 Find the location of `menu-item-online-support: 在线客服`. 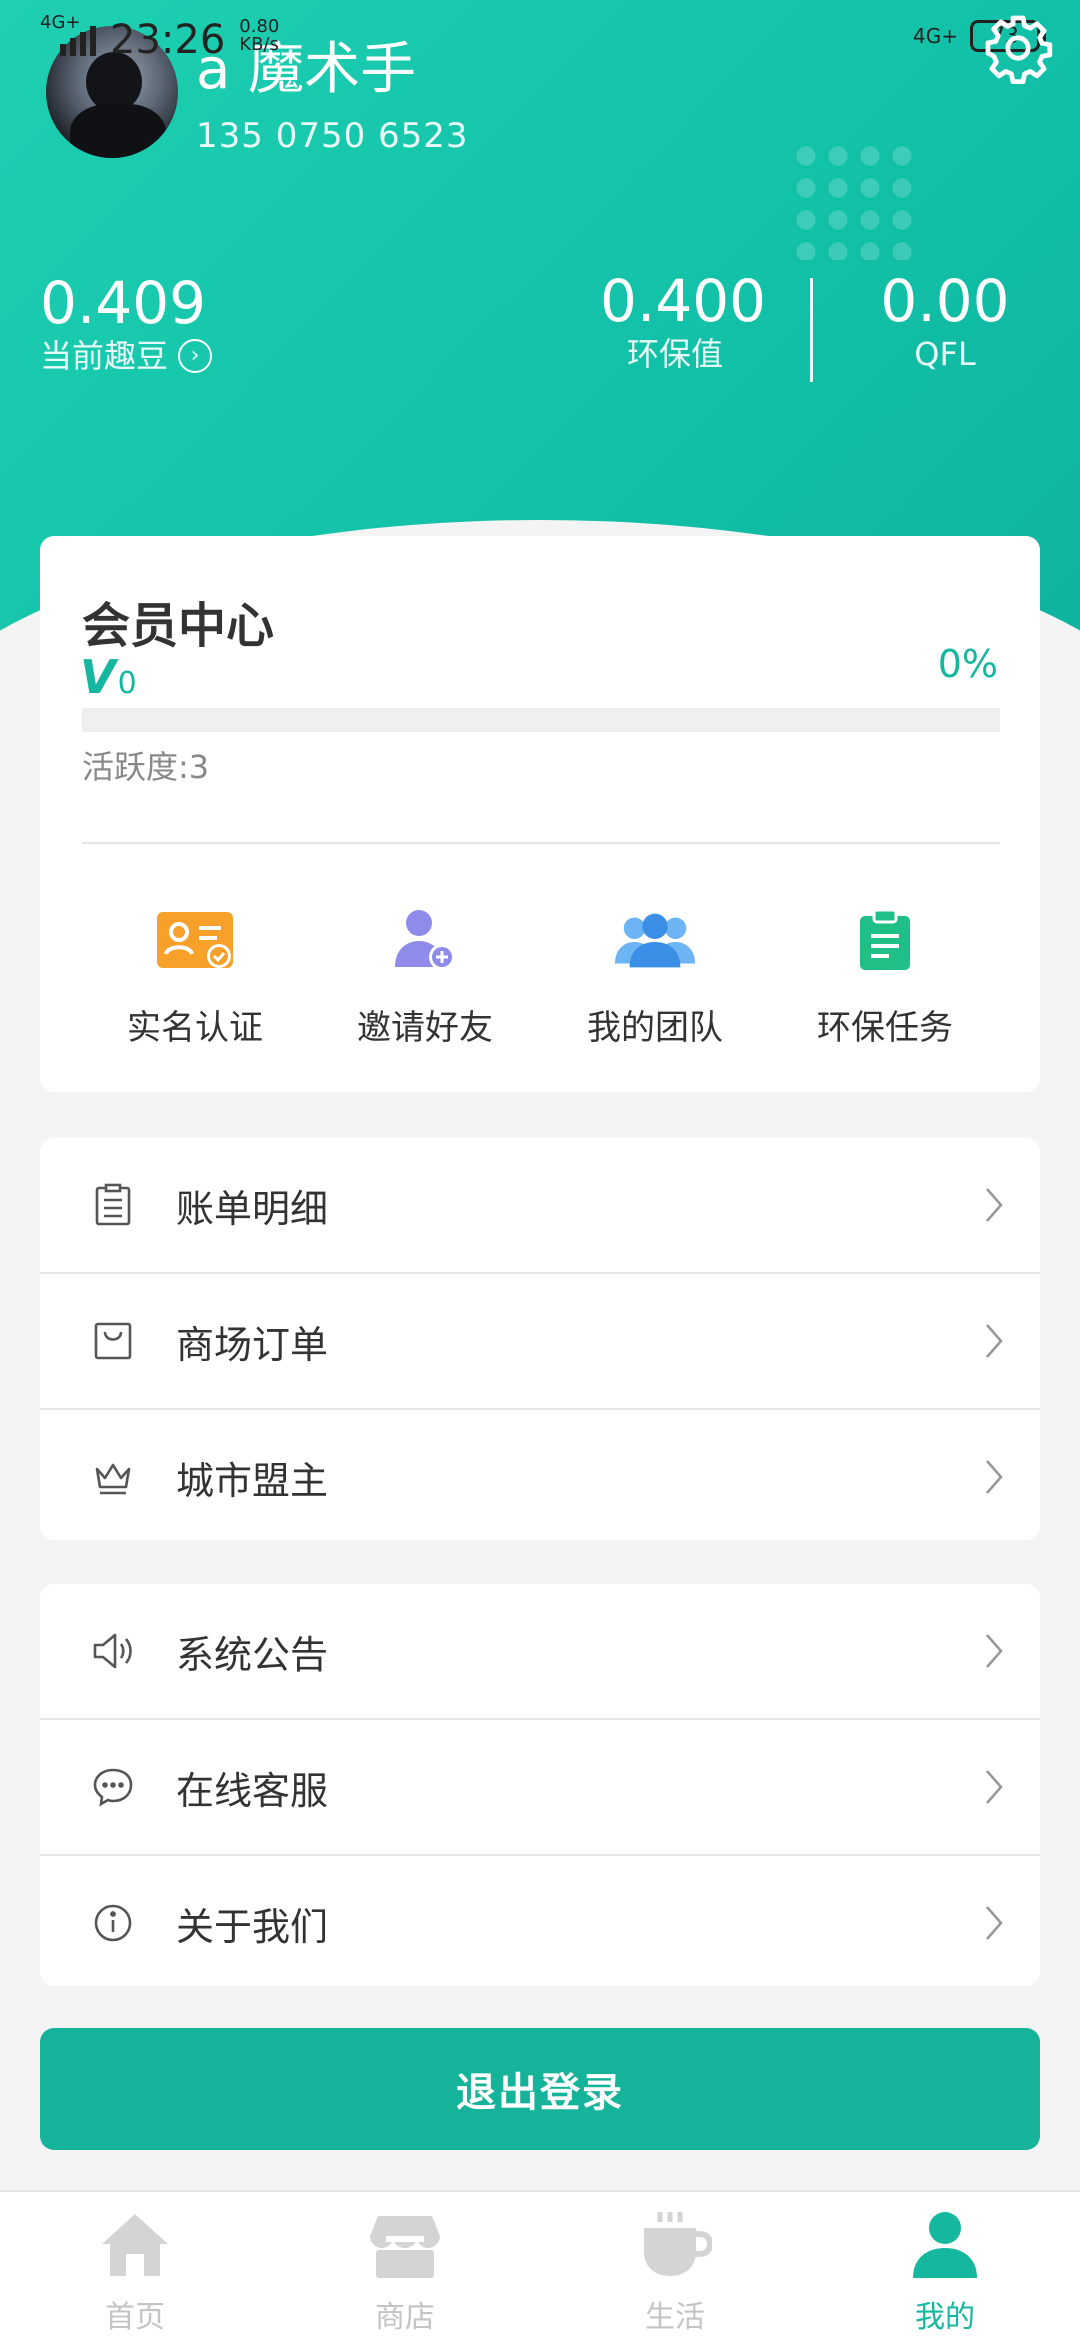

menu-item-online-support: 在线客服 is located at coordinates (540, 1787).